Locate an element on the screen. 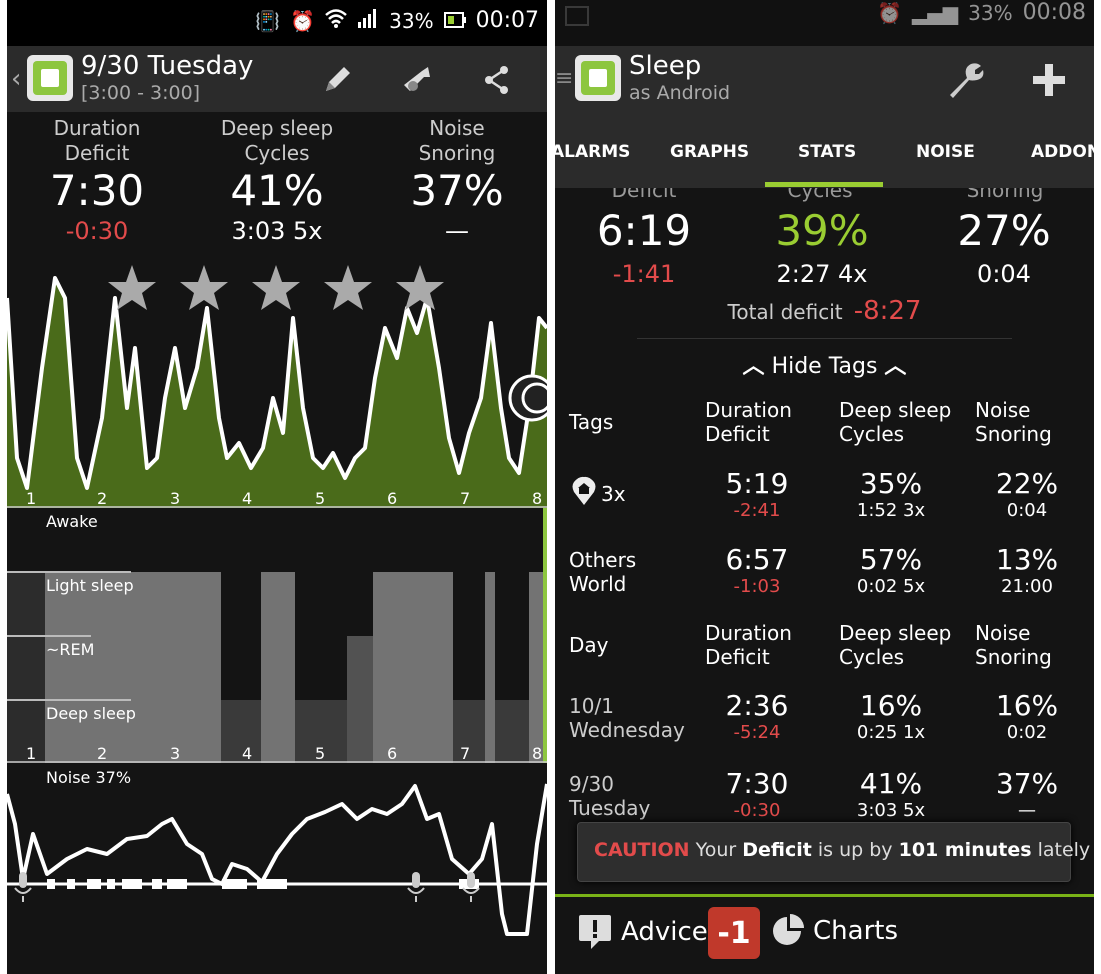 This screenshot has width=1101, height=974. cycles-value: 1:52 3x is located at coordinates (891, 510).